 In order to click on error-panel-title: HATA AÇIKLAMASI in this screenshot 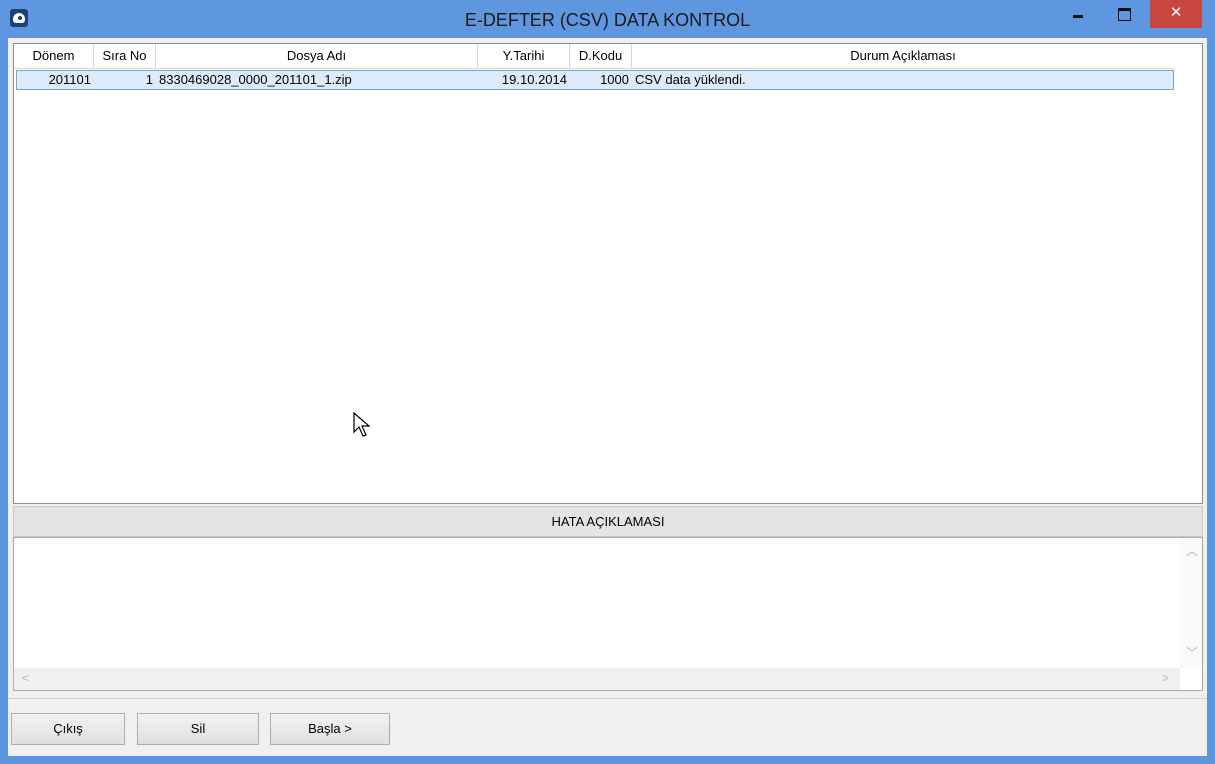, I will do `click(608, 521)`.